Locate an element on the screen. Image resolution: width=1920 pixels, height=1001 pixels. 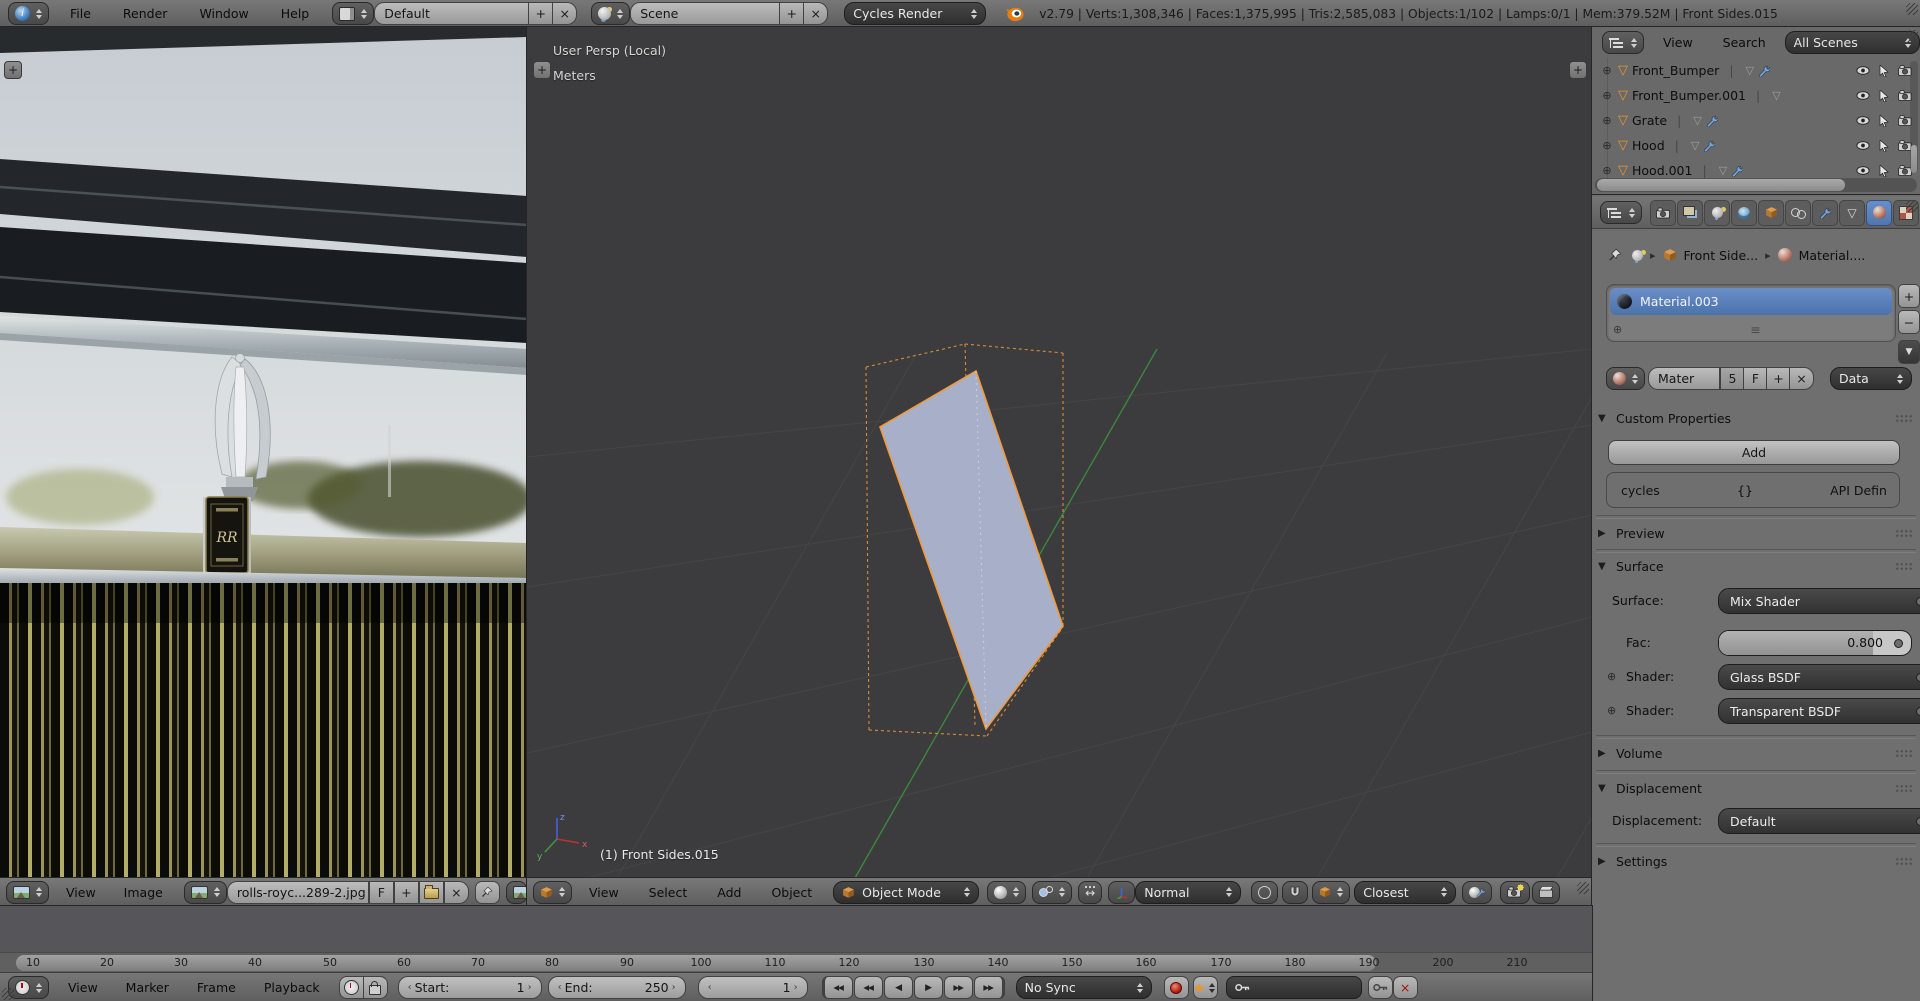
tab-scene is located at coordinates (1717, 212).